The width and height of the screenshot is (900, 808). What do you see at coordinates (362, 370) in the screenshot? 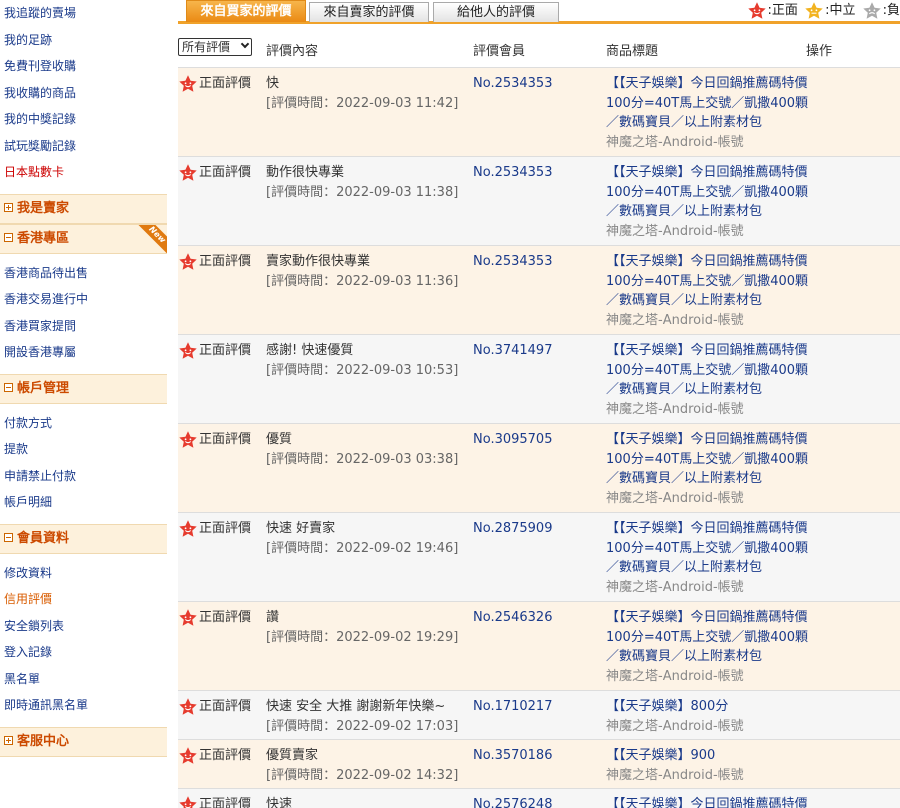
I see `review-time: [評價時間：2022-09-03 10:53]` at bounding box center [362, 370].